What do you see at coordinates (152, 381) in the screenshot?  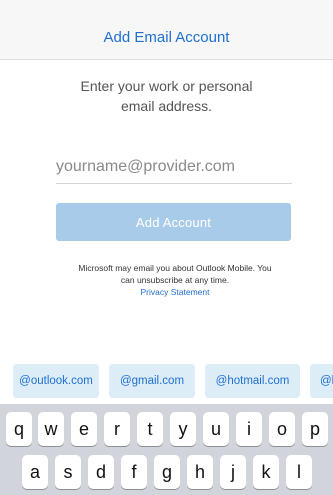 I see `suggestion-gmail: @gmail.com` at bounding box center [152, 381].